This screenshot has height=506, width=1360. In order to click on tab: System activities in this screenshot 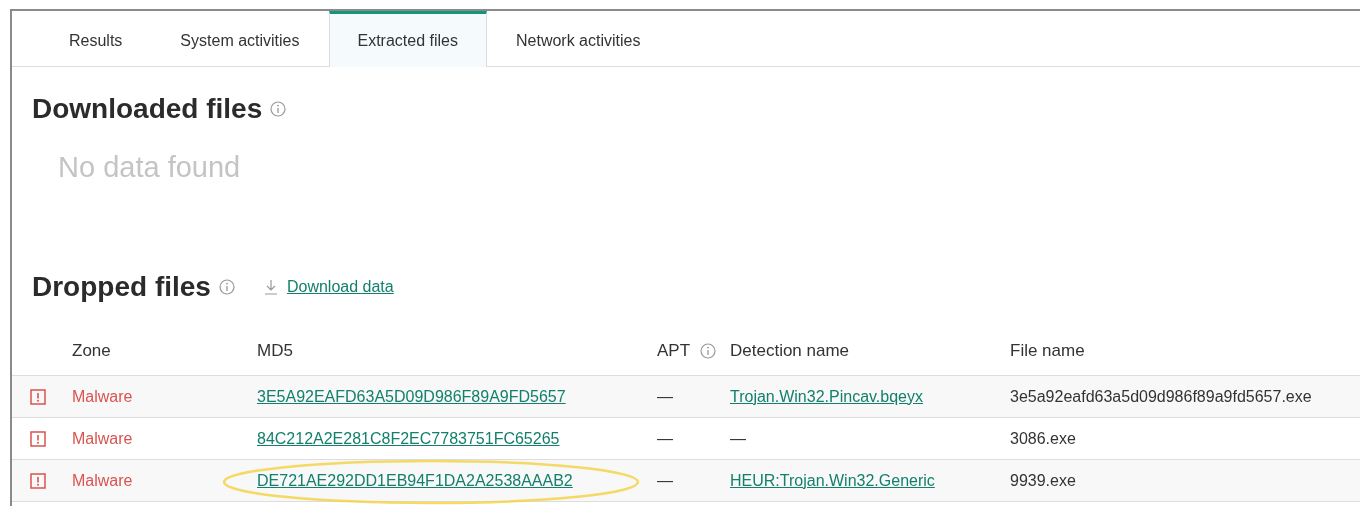, I will do `click(240, 39)`.